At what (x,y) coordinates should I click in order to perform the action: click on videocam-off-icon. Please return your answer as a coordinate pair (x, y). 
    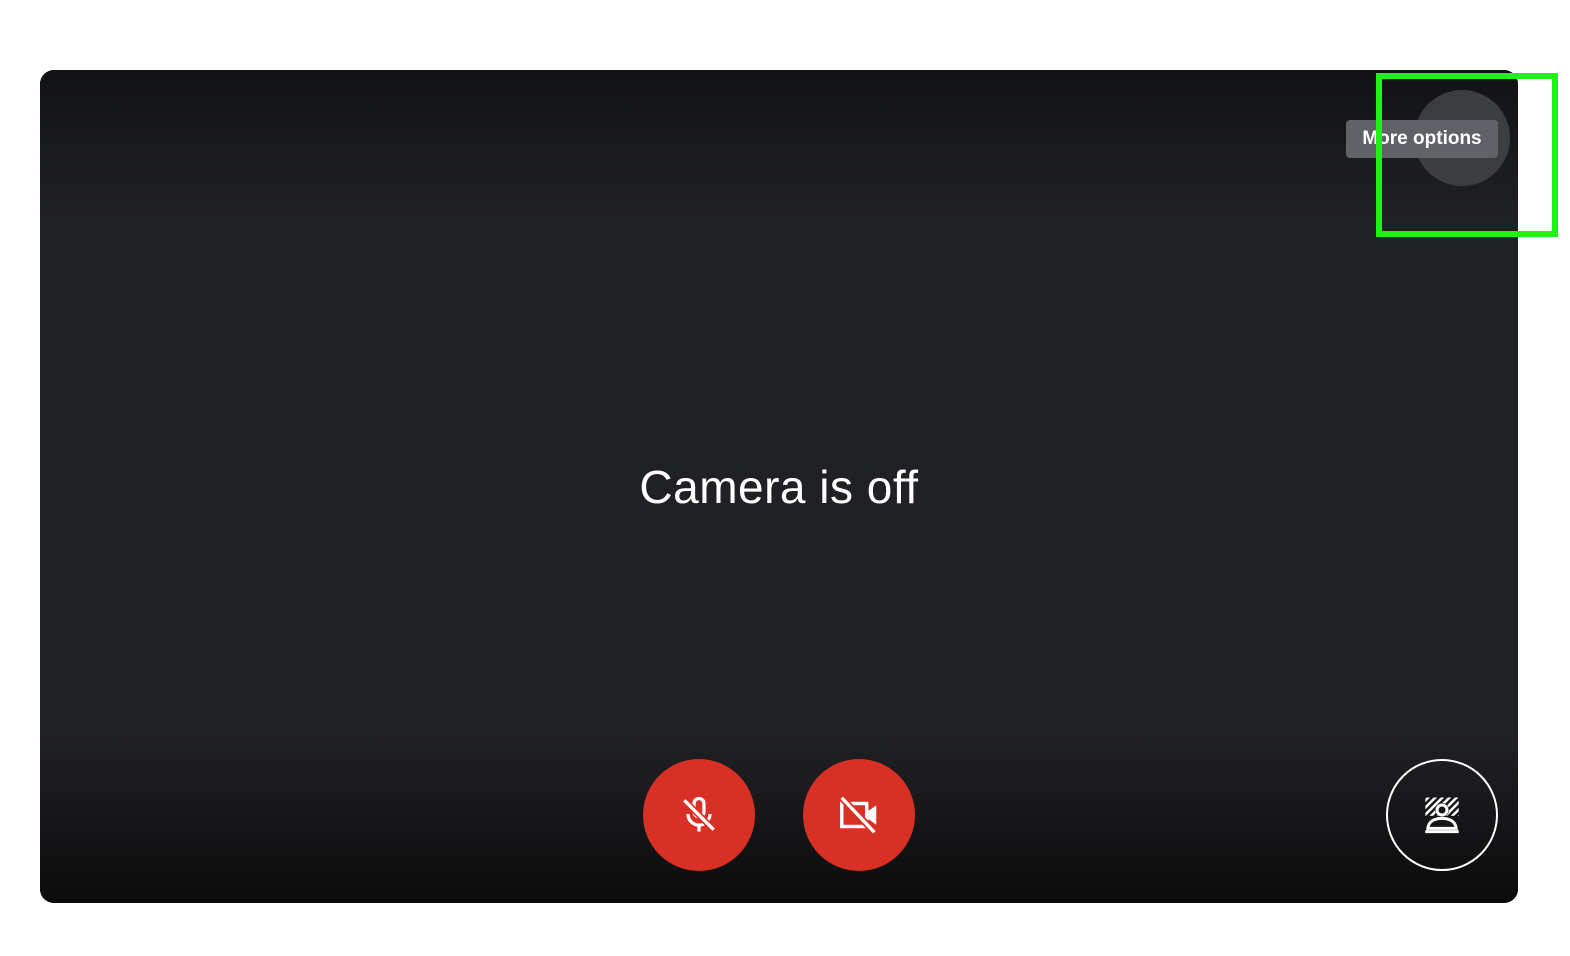
    Looking at the image, I should click on (859, 815).